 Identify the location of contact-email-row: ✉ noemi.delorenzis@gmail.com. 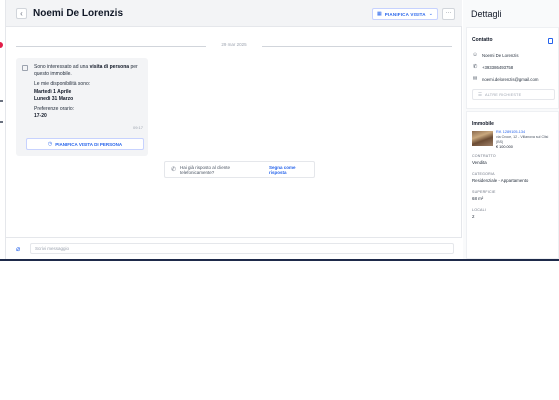
(505, 79).